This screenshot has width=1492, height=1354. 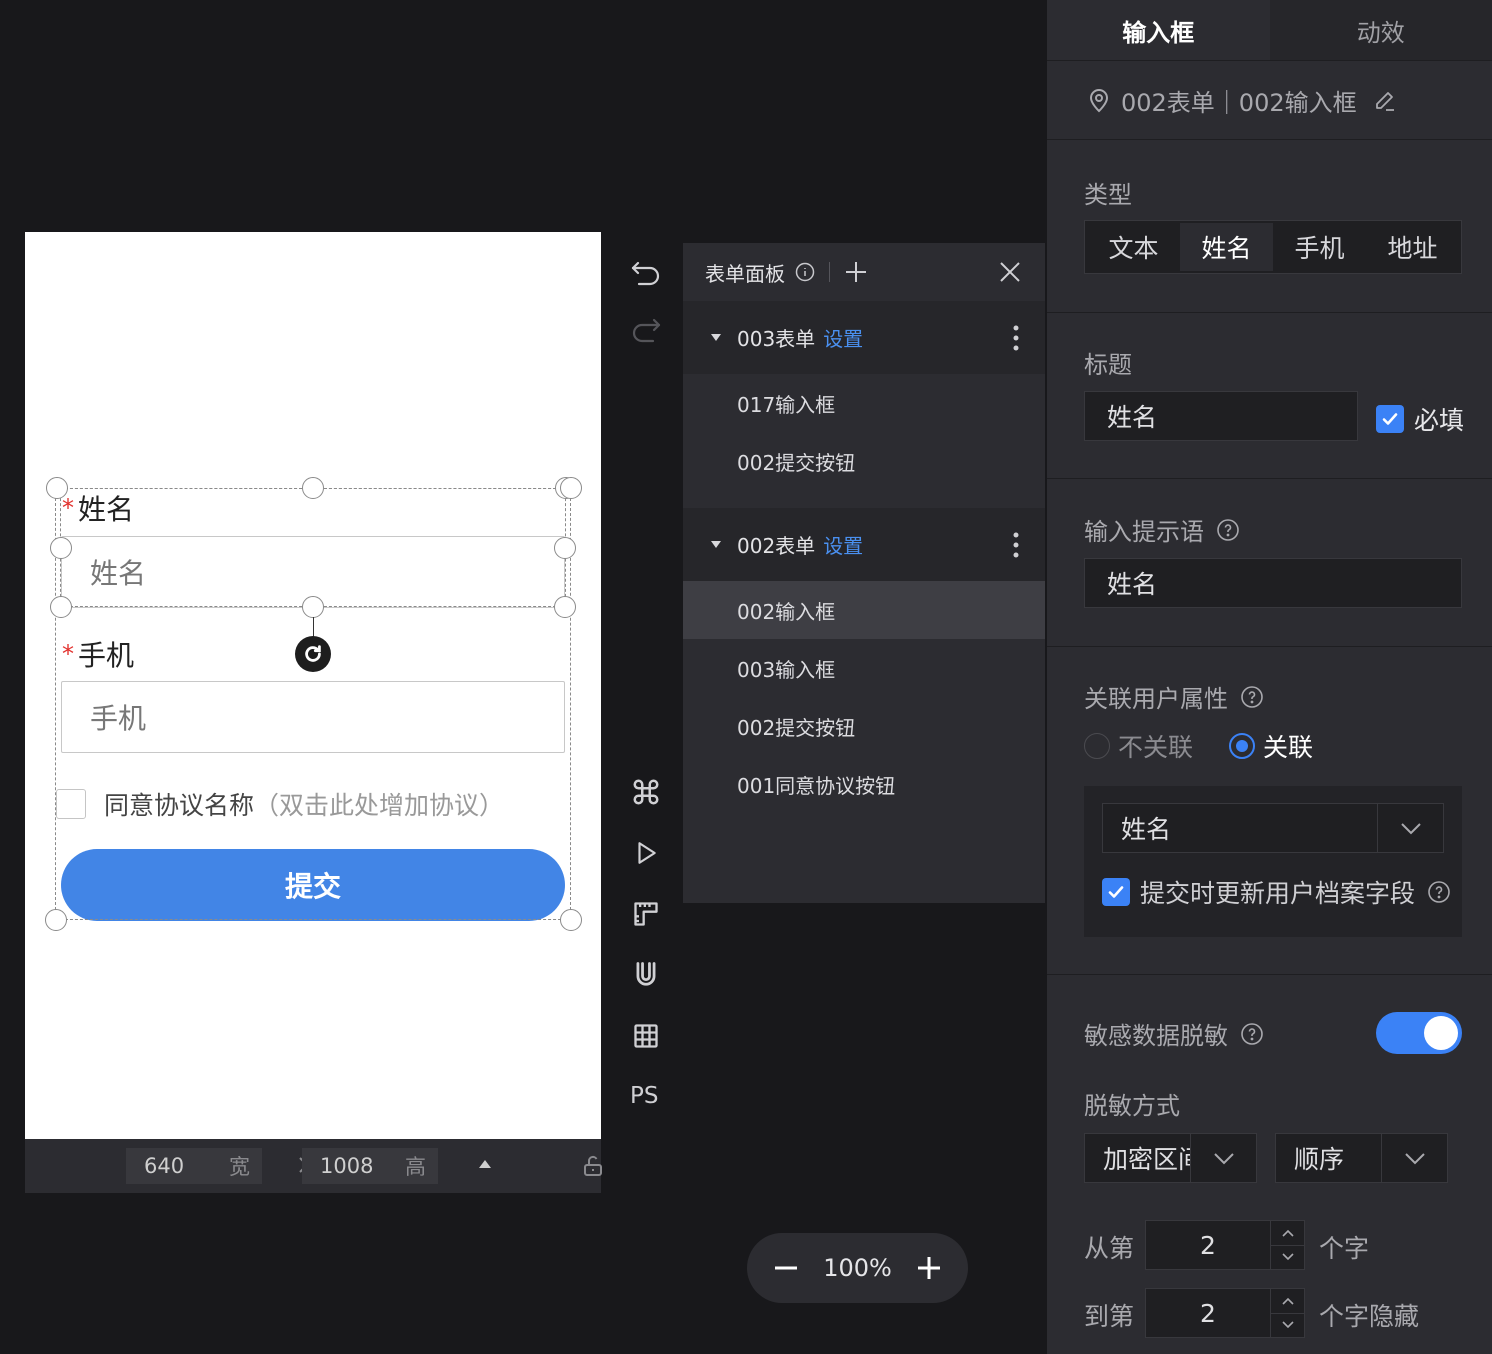 I want to click on radio-association, so click(x=1242, y=746).